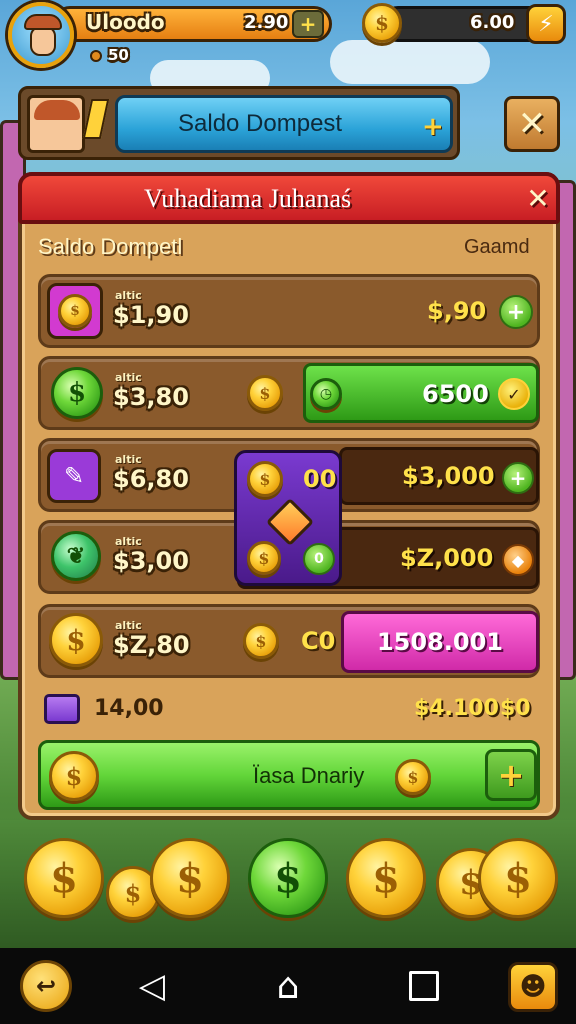 The width and height of the screenshot is (576, 1024). Describe the element at coordinates (248, 198) in the screenshot. I see `panel-title: Vuhadiama Juhanaś` at that location.